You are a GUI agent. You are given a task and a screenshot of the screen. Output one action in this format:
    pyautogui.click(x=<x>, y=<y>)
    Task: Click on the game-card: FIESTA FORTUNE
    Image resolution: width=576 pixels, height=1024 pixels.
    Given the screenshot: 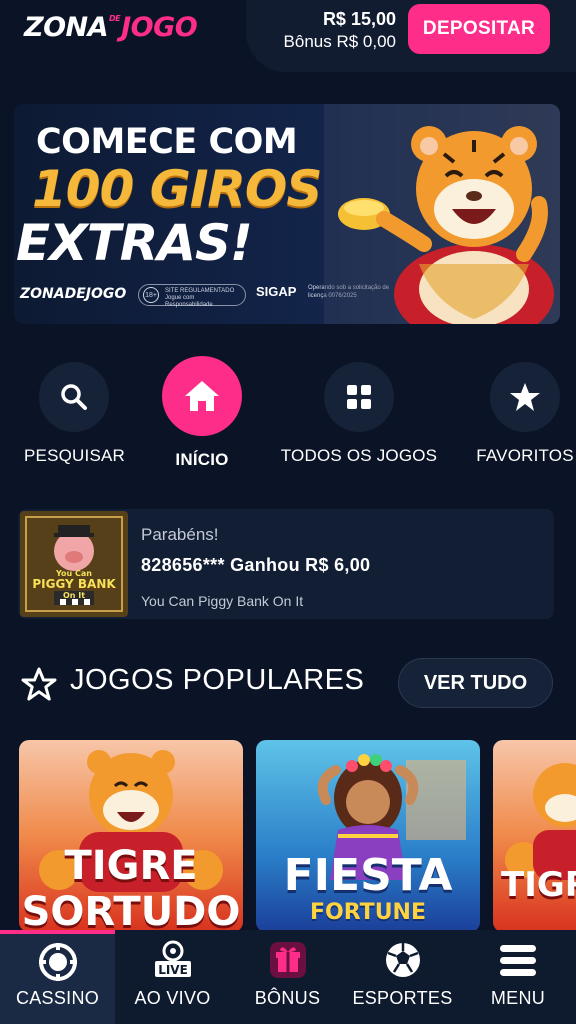 What is the action you would take?
    pyautogui.click(x=368, y=836)
    